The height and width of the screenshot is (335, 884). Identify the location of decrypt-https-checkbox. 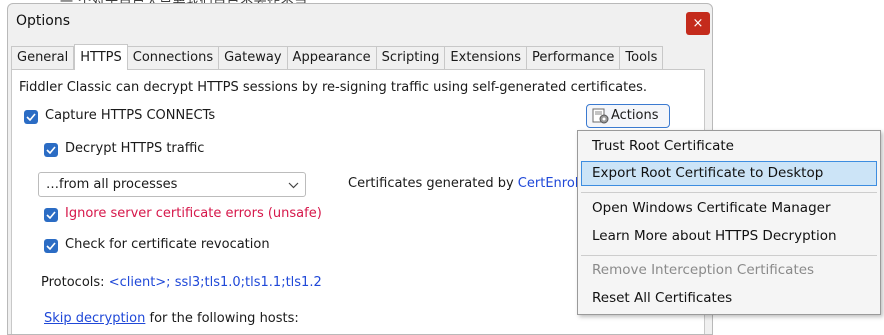
(51, 150).